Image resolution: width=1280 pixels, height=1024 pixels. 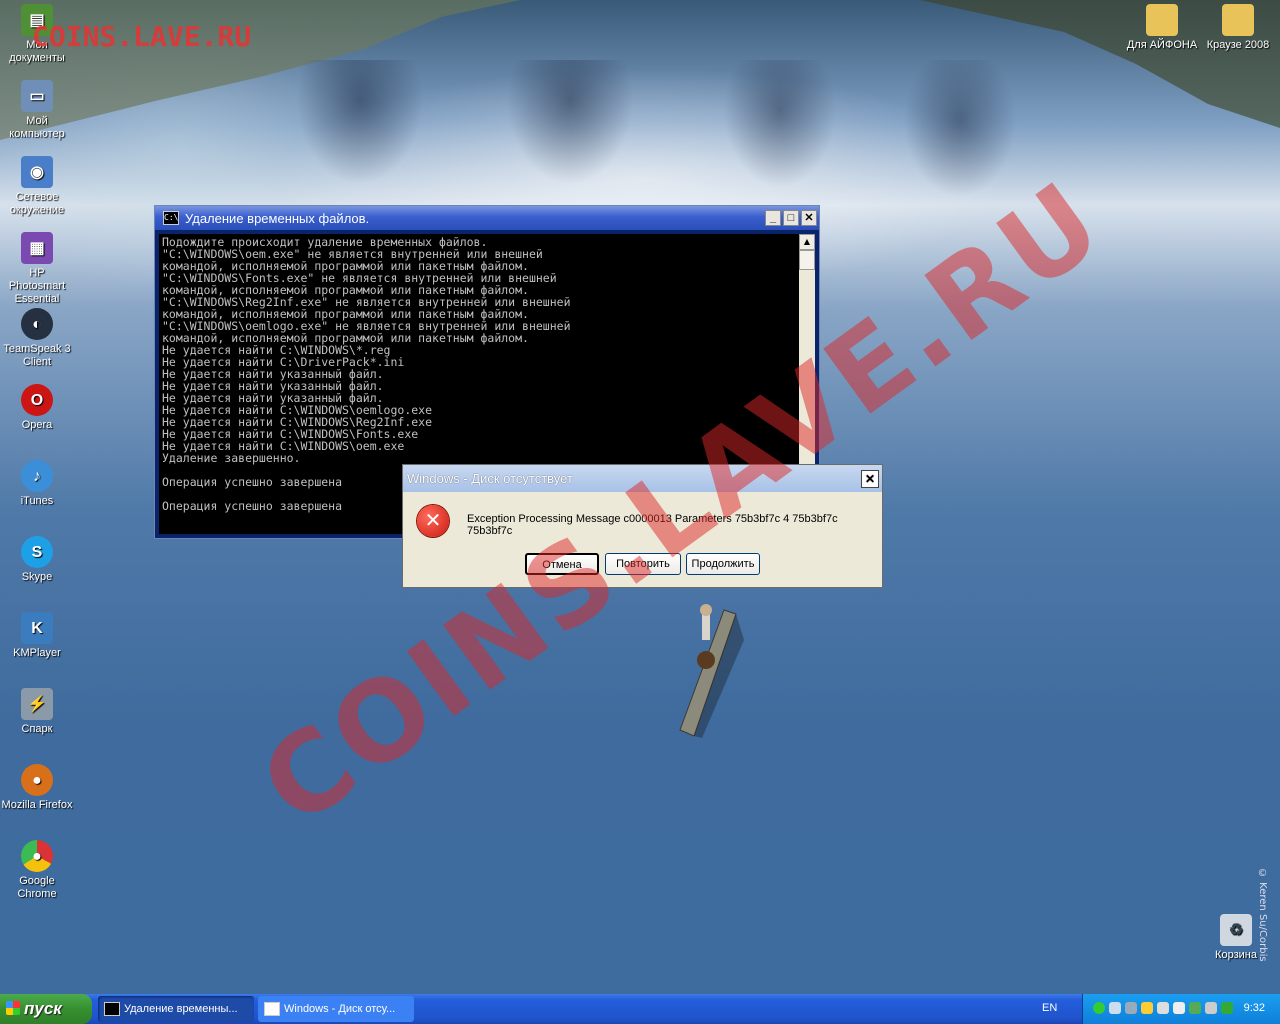 I want to click on error-icon: ✕, so click(x=433, y=521).